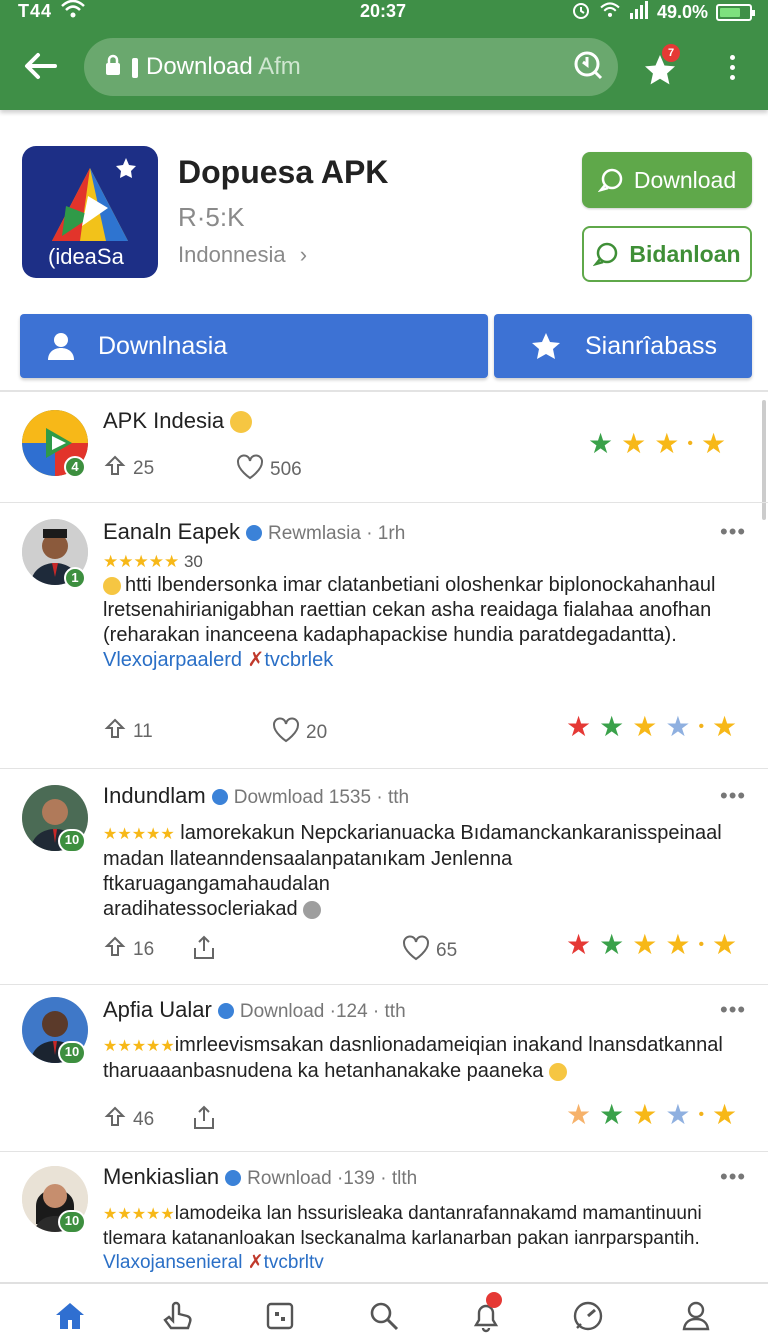  I want to click on post-tag: tvcbrlek, so click(298, 660).